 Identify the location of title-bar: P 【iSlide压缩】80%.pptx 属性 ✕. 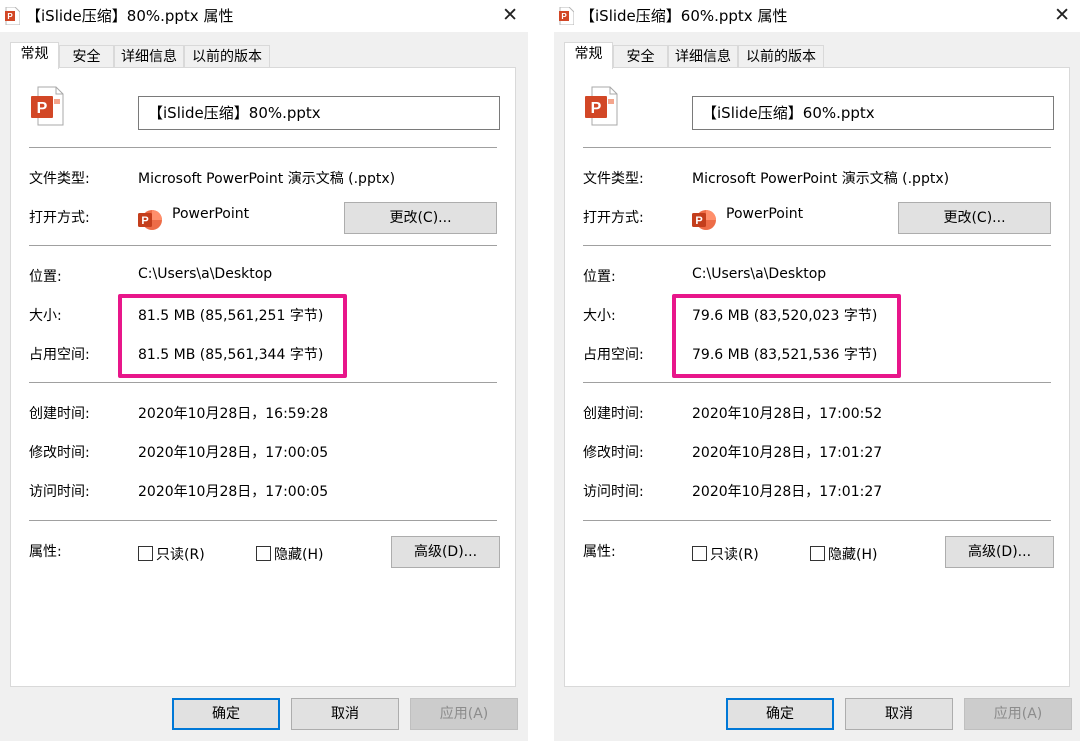
(264, 16).